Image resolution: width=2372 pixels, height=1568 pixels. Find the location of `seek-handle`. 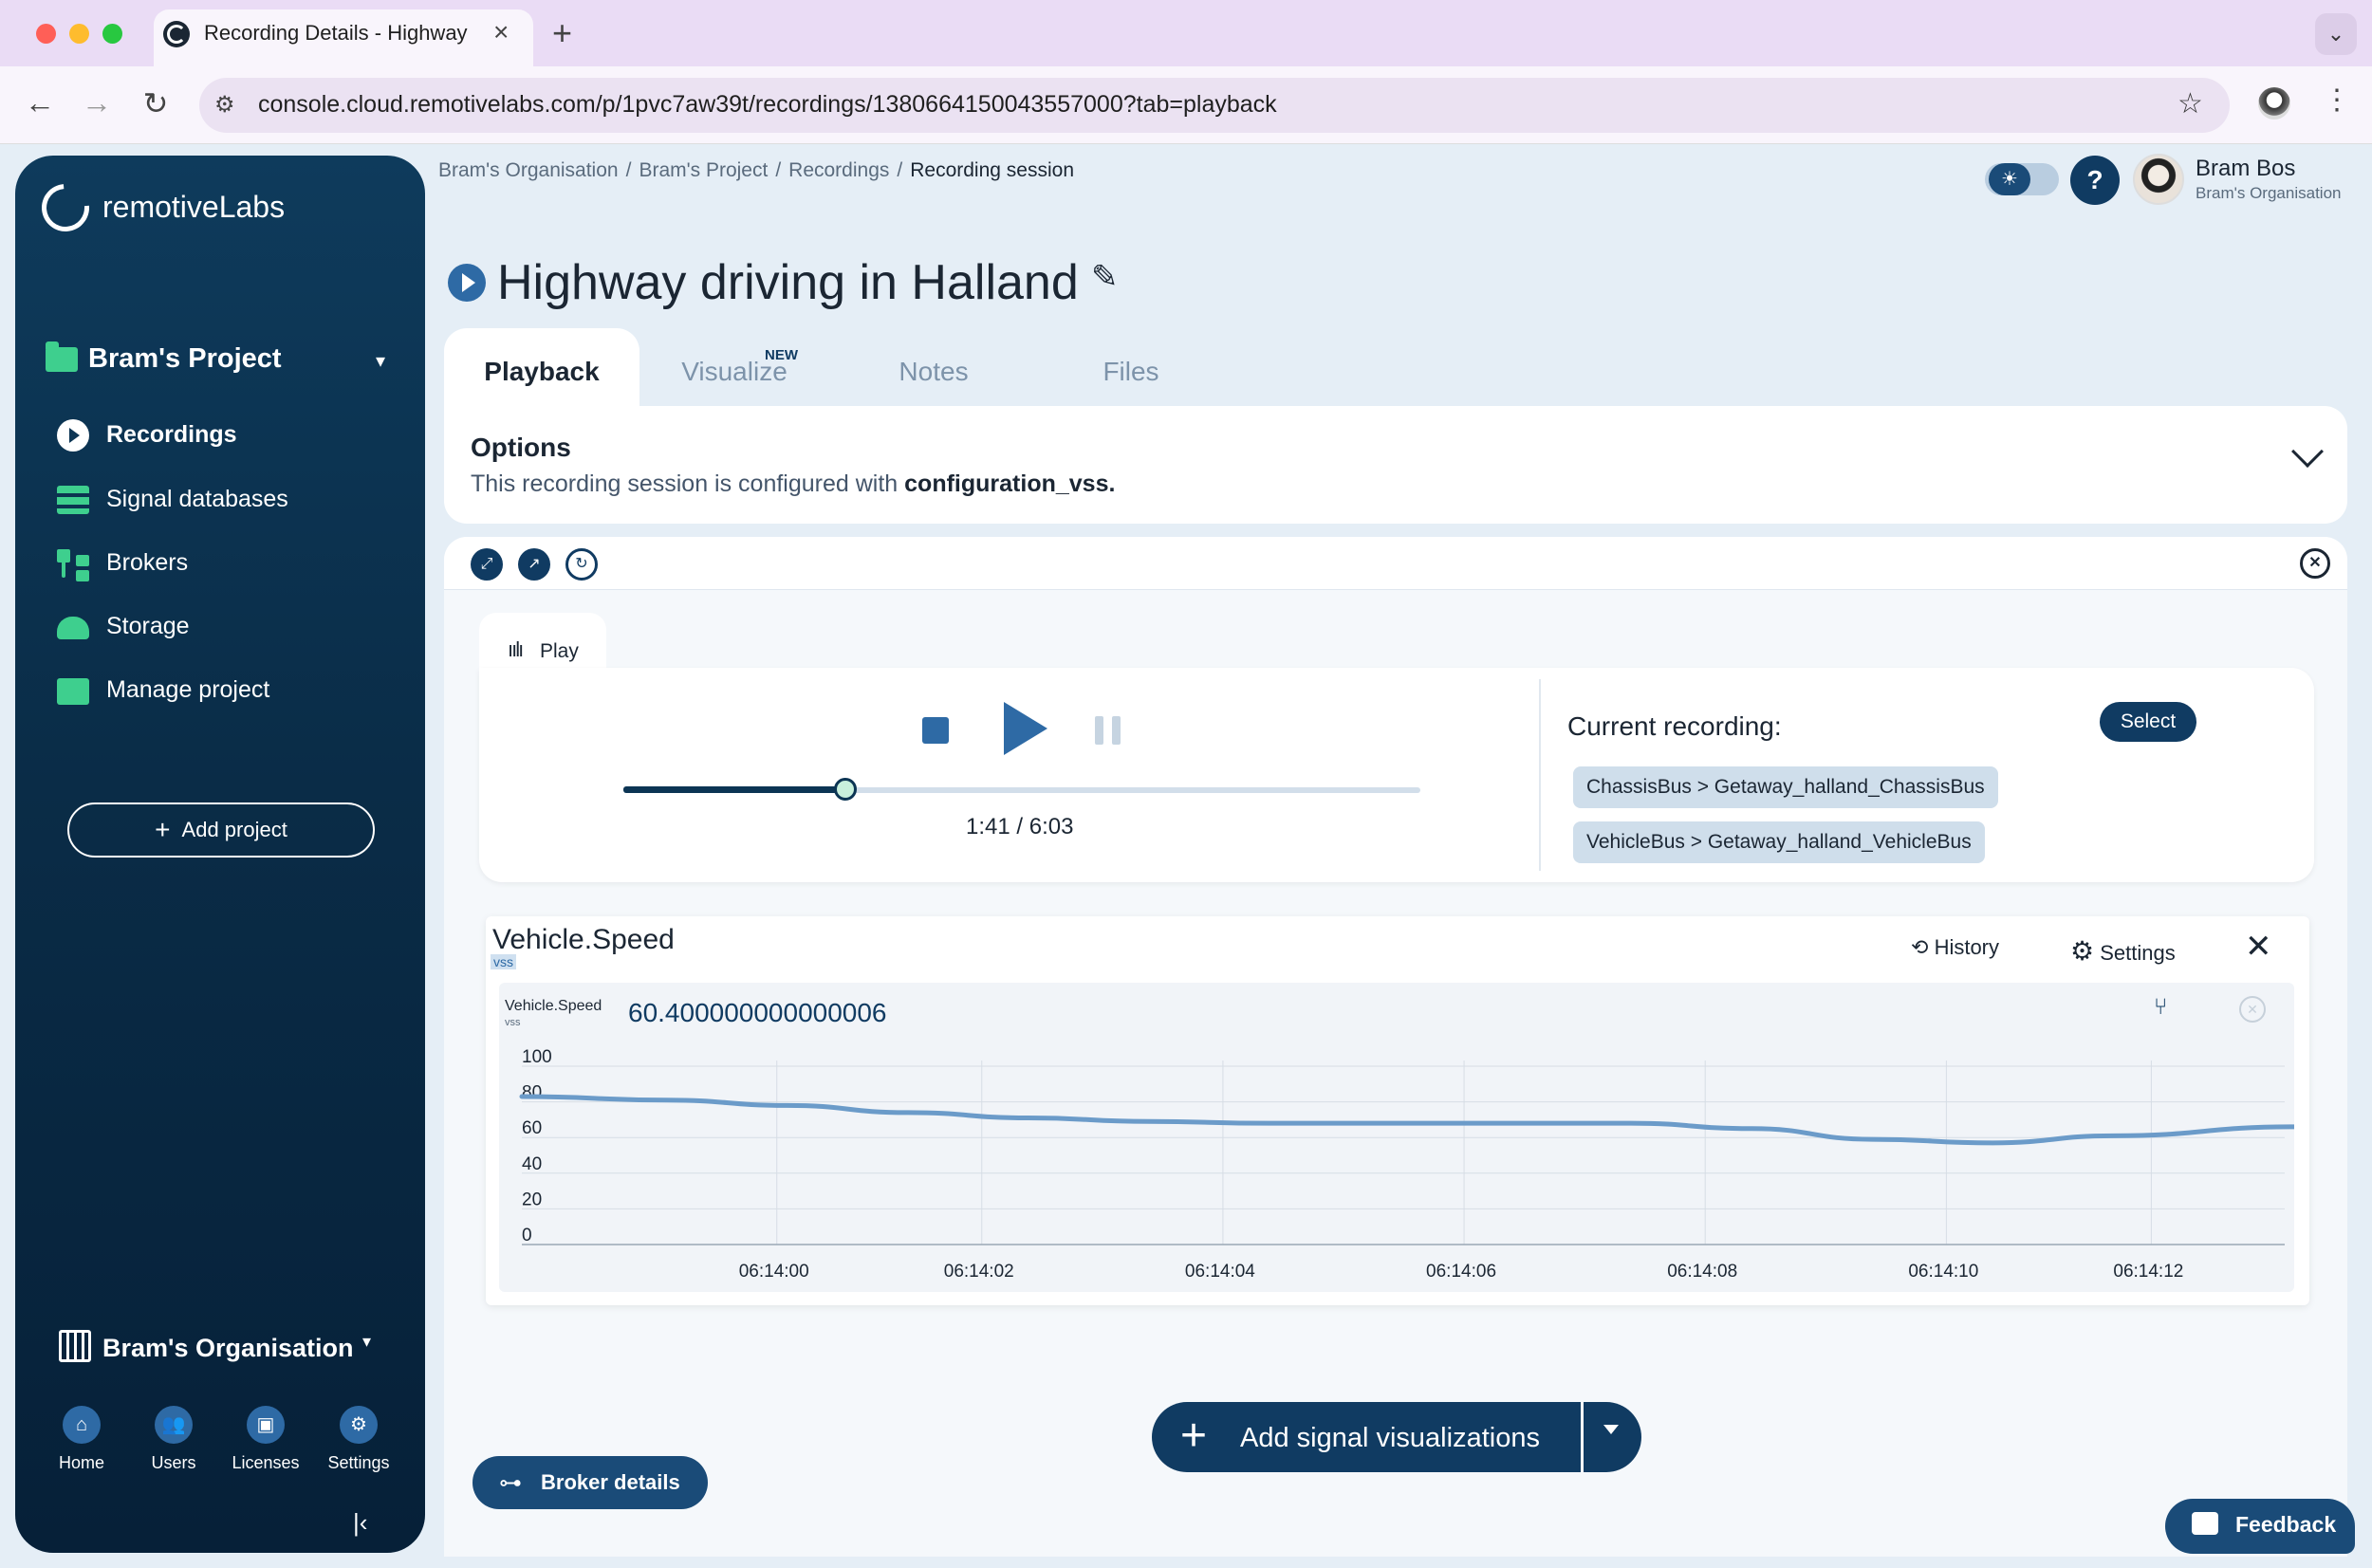

seek-handle is located at coordinates (845, 790).